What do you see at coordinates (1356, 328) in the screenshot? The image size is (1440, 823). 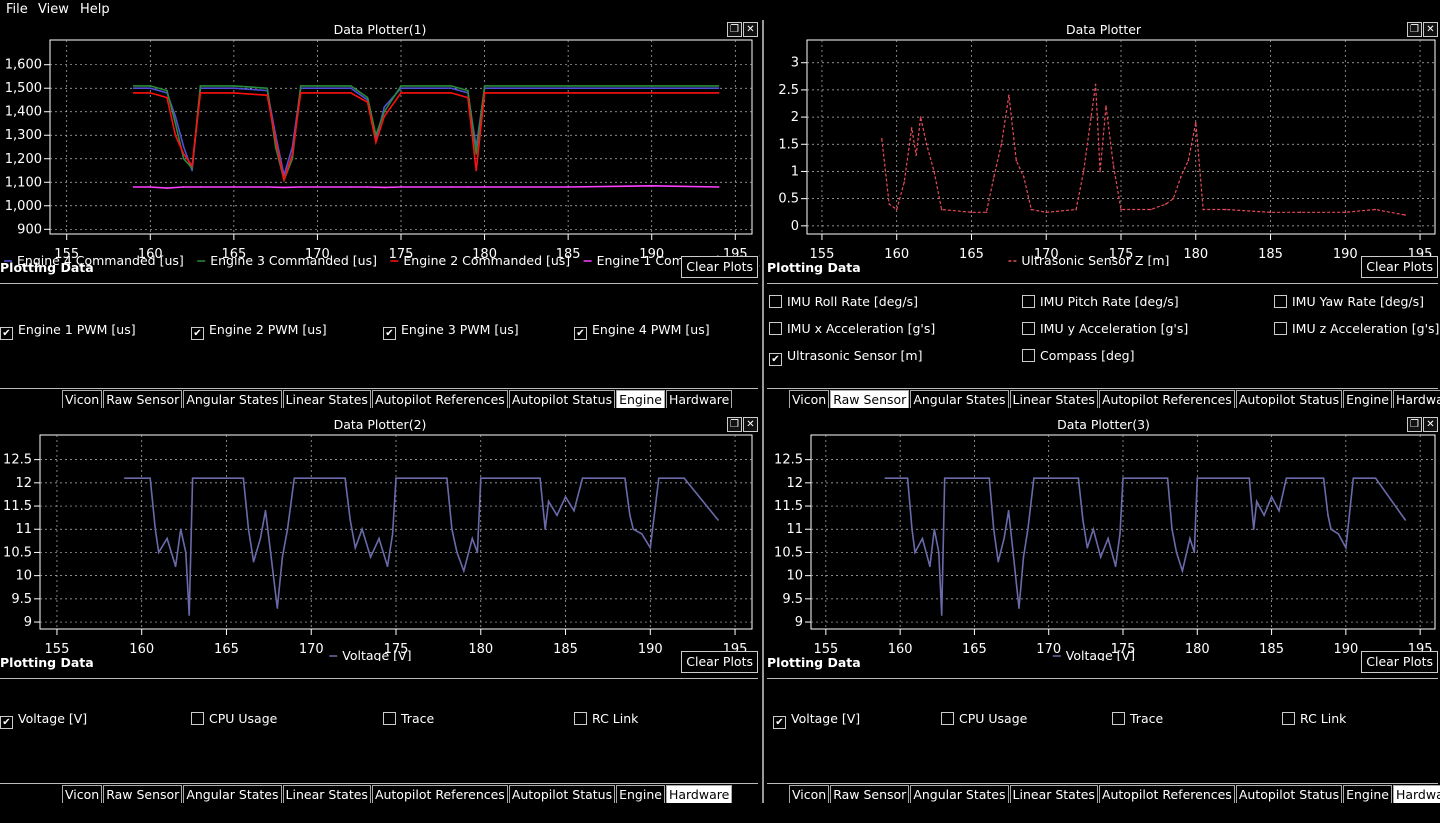 I see `checkbox-imu-z-acceleration-g-s: IMU z Acceleration [g's]` at bounding box center [1356, 328].